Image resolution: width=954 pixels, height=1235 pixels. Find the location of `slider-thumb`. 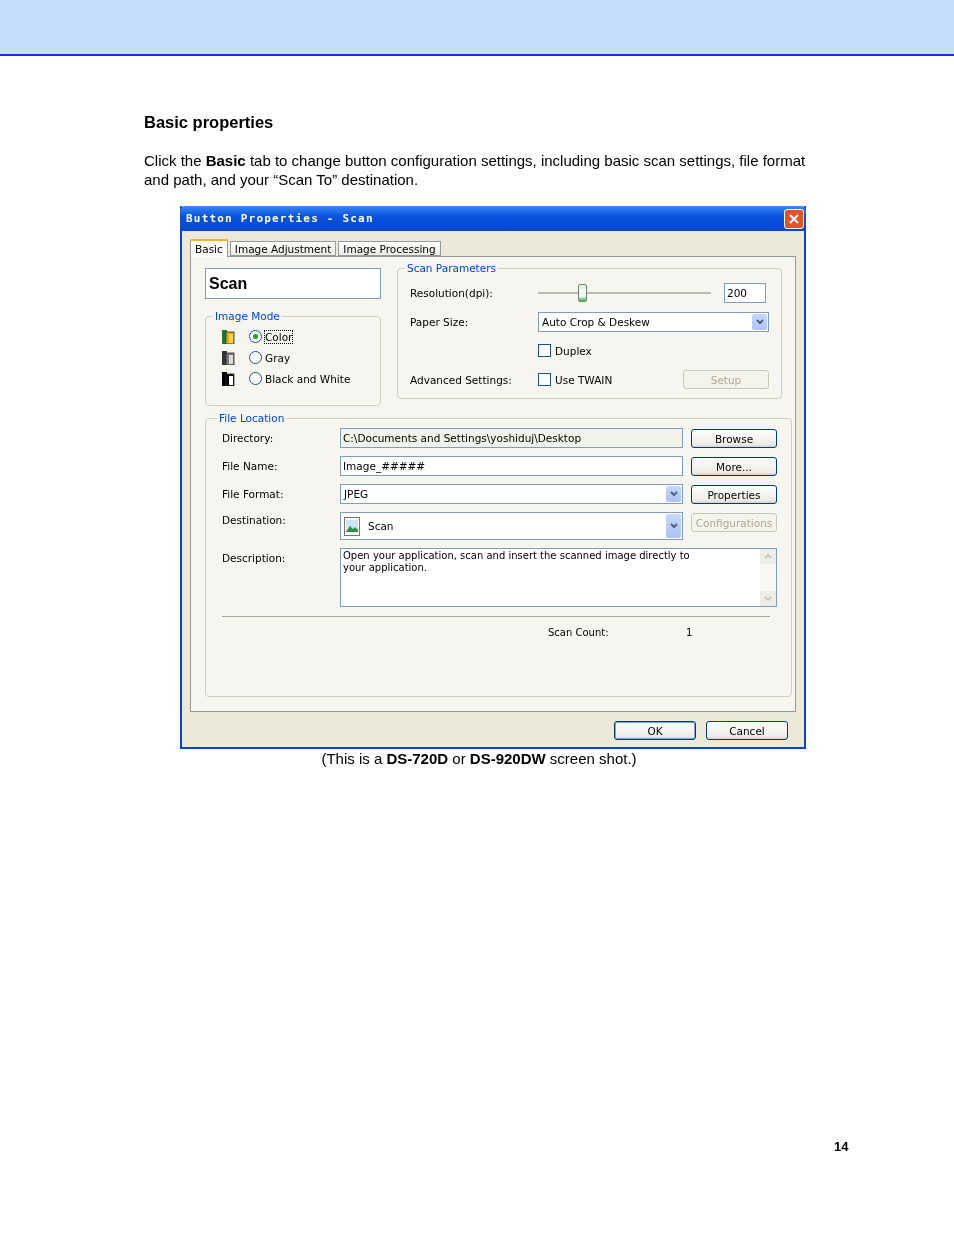

slider-thumb is located at coordinates (582, 292).